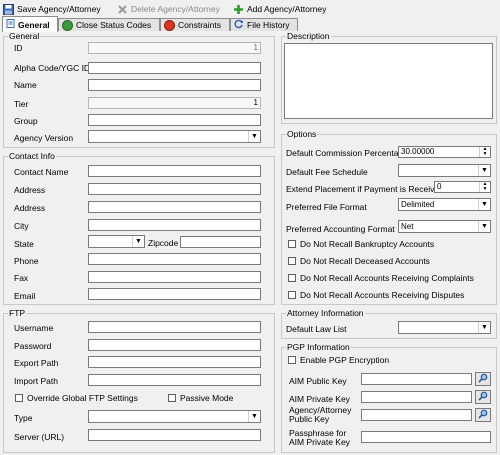  Describe the element at coordinates (172, 398) in the screenshot. I see `passive-mode-box` at that location.